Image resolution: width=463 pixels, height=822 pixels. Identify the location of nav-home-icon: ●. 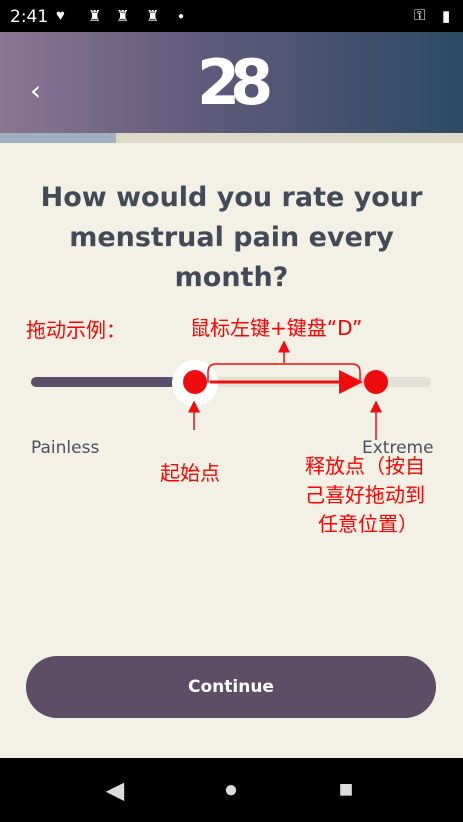
(231, 791).